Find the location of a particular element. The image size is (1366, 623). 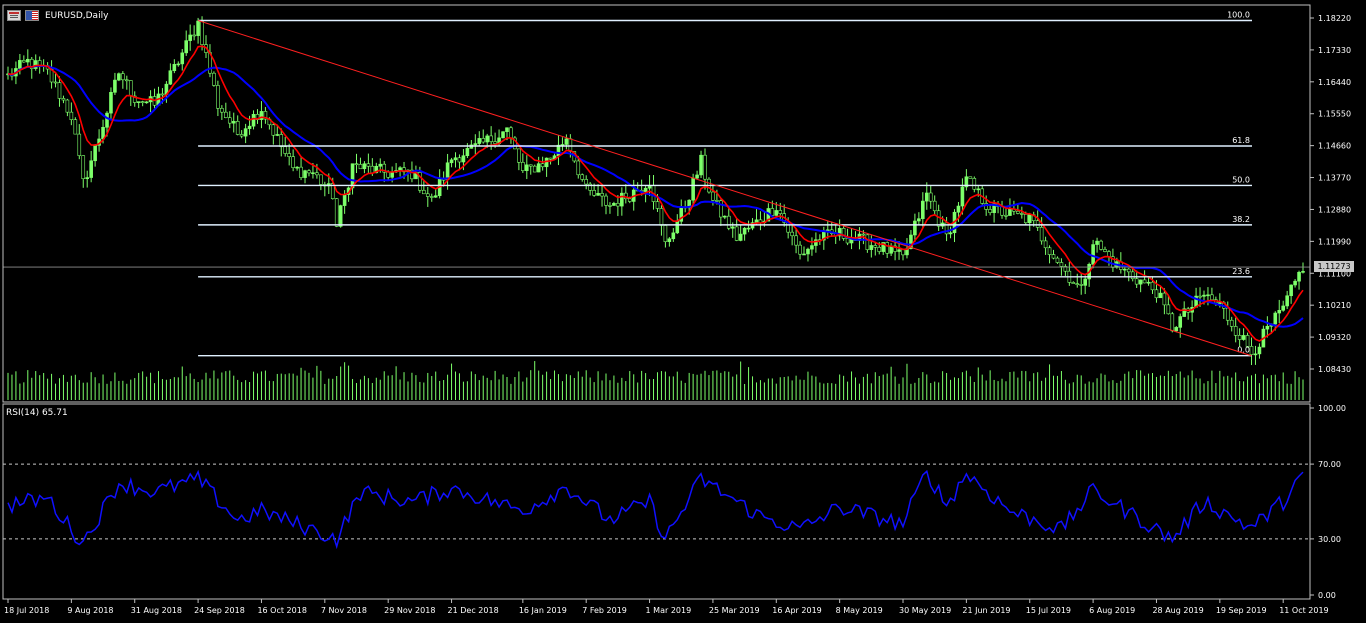

rsi-line is located at coordinates (655, 509).